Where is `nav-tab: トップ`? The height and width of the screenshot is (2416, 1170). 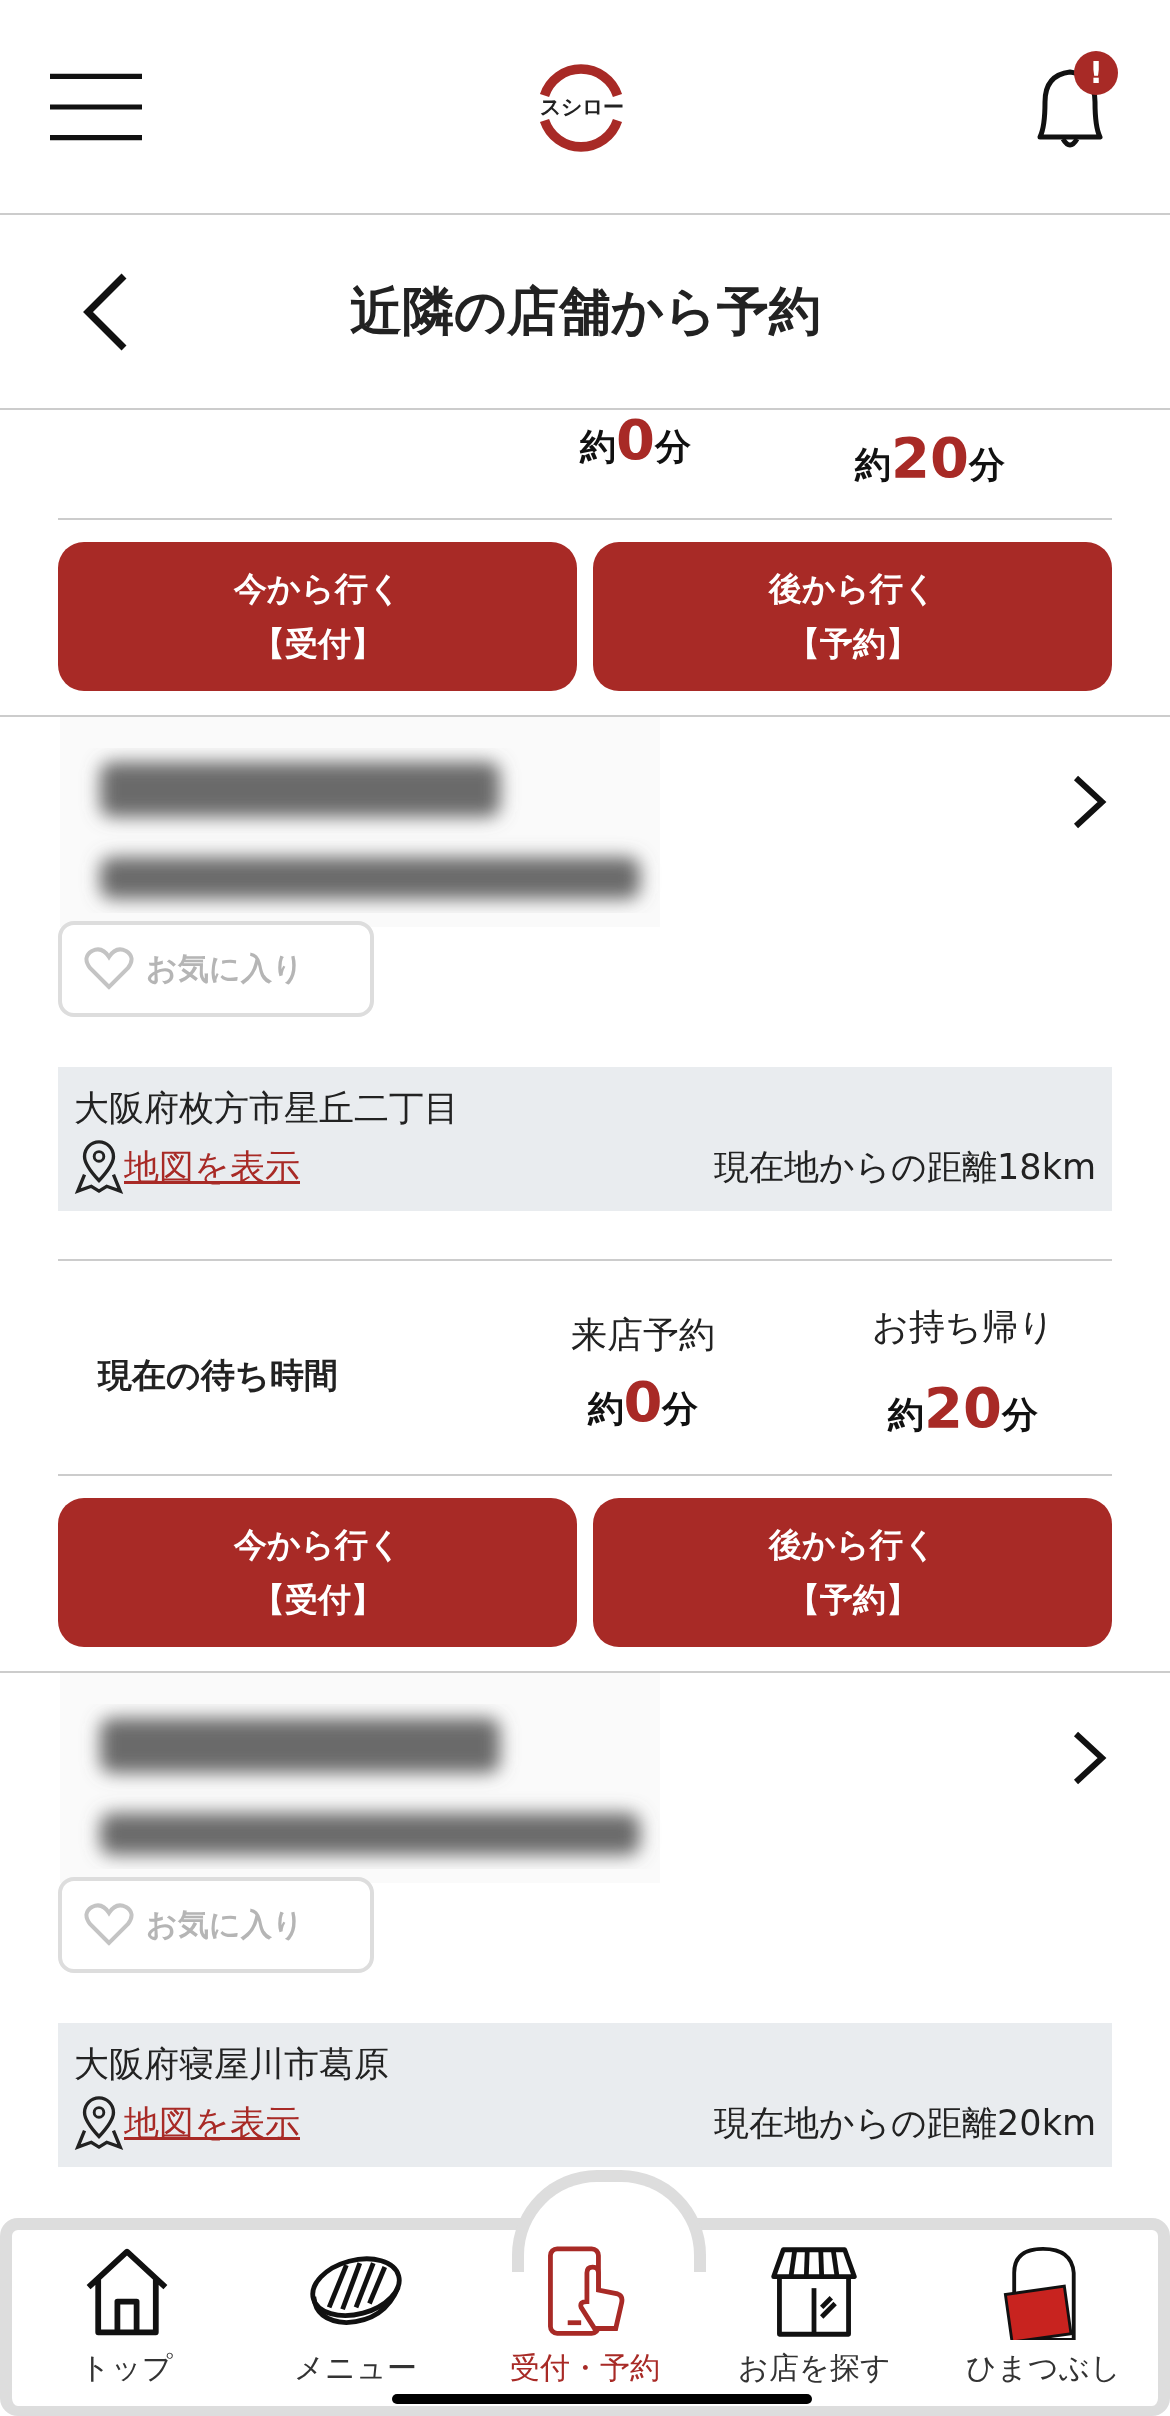 nav-tab: トップ is located at coordinates (127, 2325).